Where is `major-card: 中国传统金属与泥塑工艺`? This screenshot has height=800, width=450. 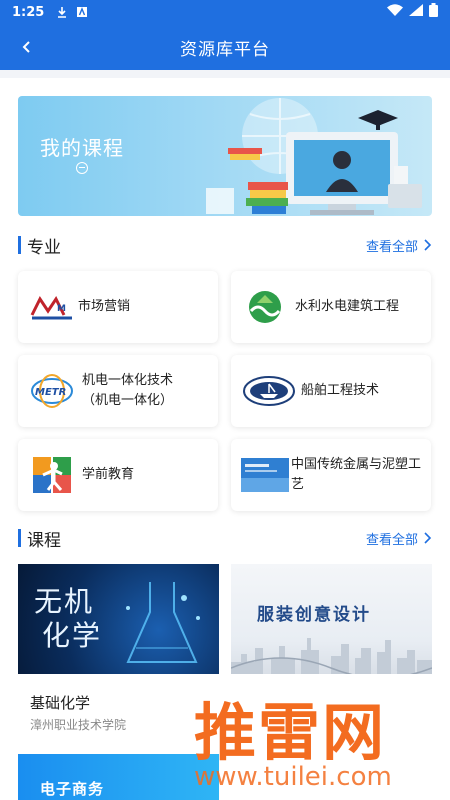
major-card: 中国传统金属与泥塑工艺 is located at coordinates (331, 475).